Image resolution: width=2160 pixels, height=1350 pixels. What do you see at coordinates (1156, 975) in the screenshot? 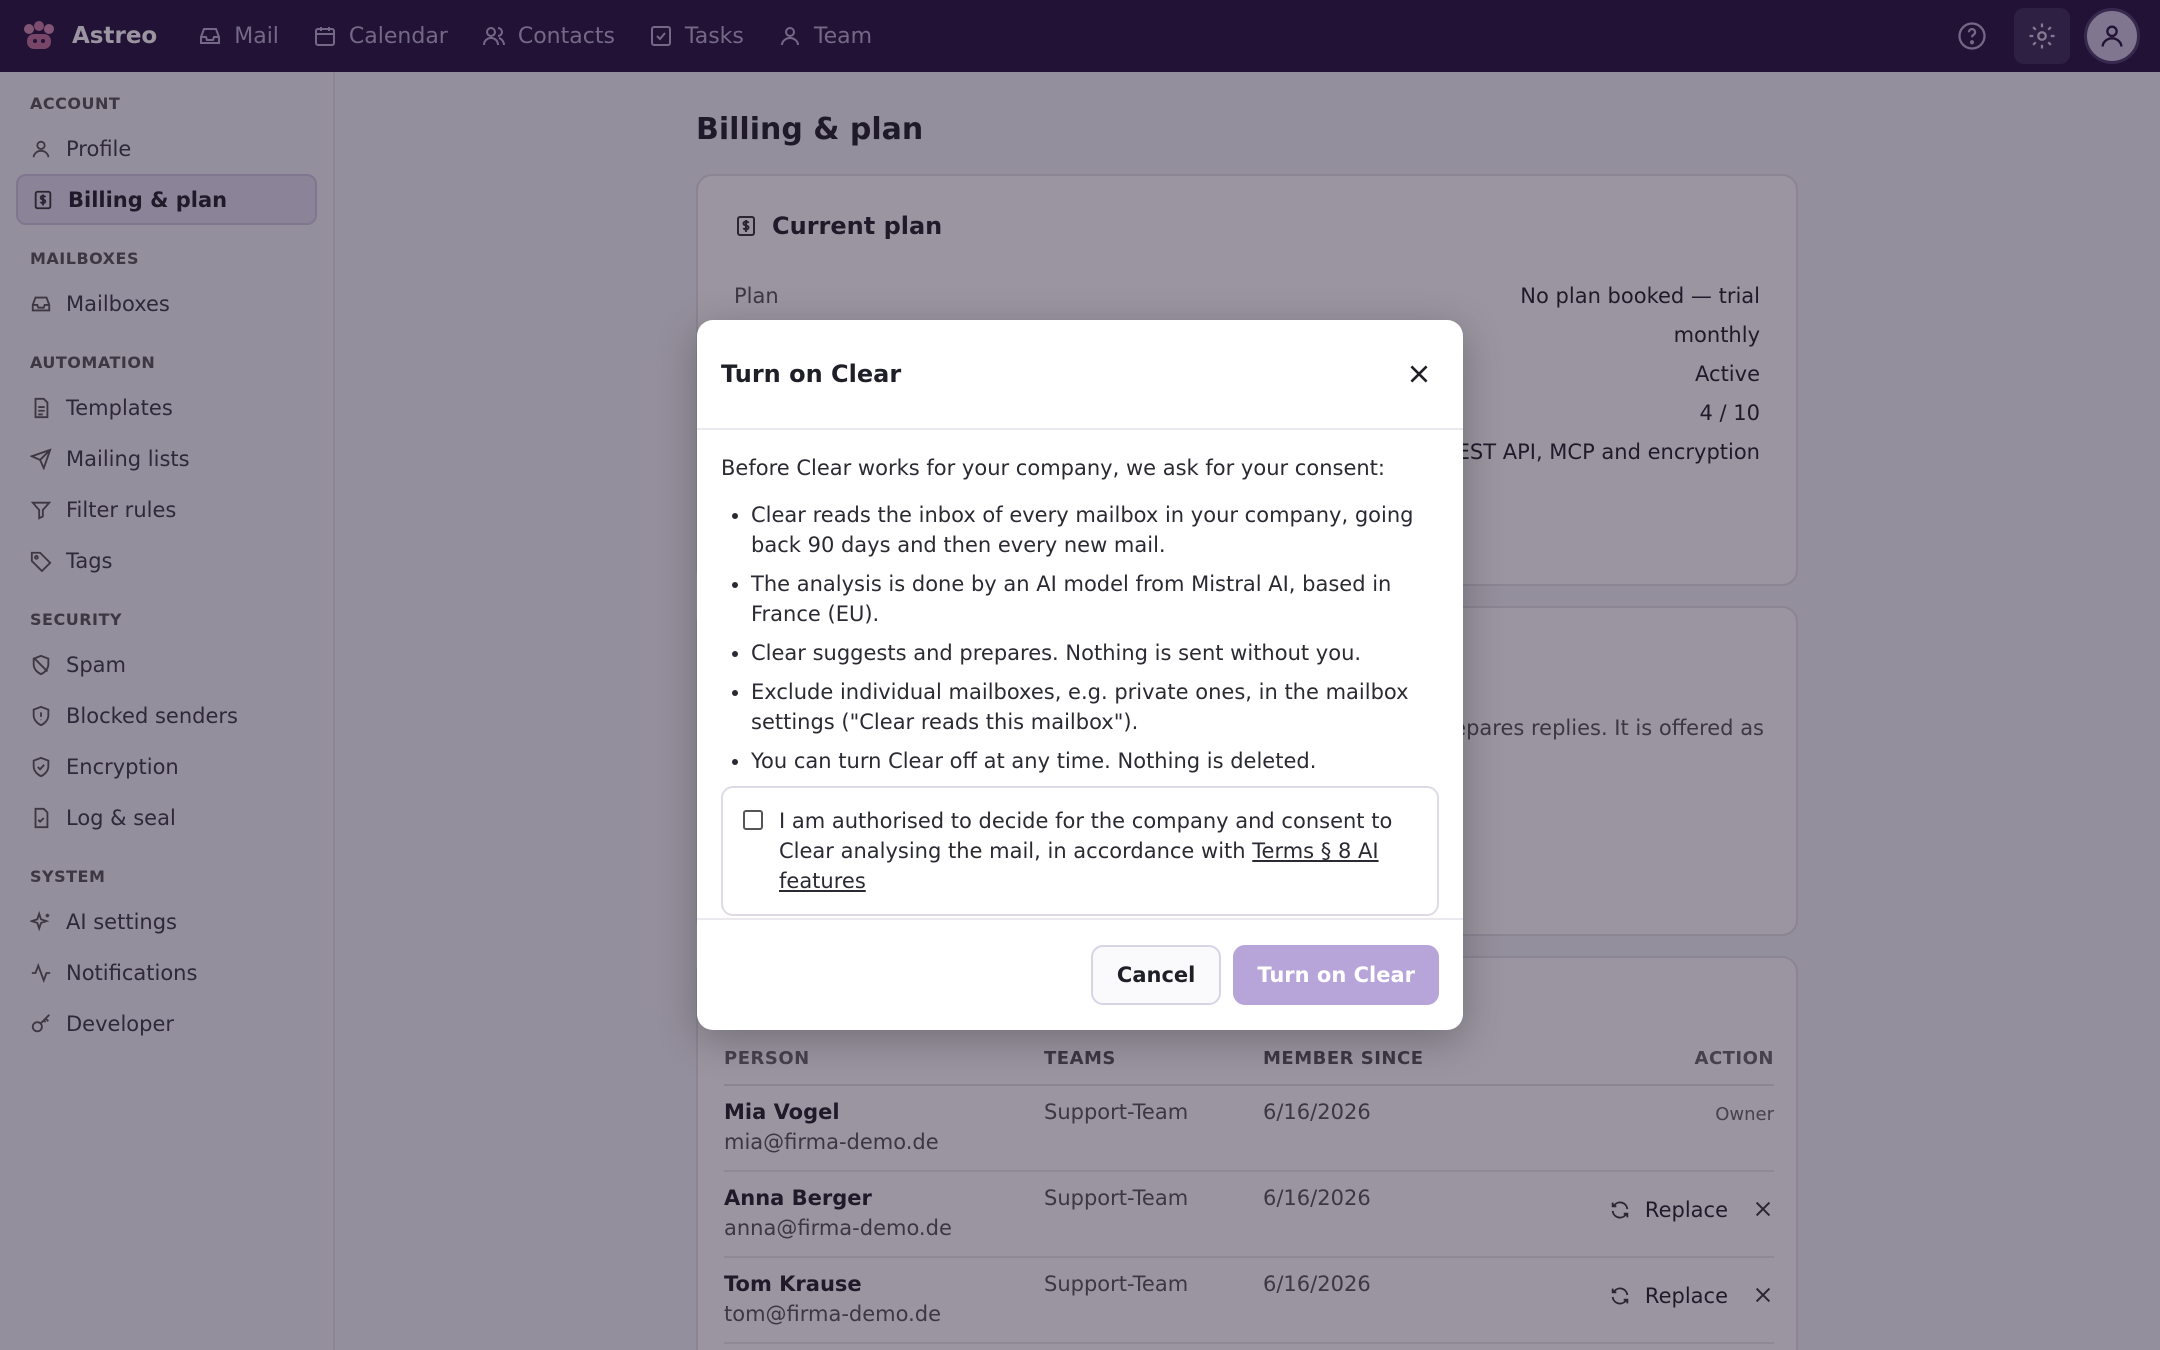
I see `cancel-button: Cancel` at bounding box center [1156, 975].